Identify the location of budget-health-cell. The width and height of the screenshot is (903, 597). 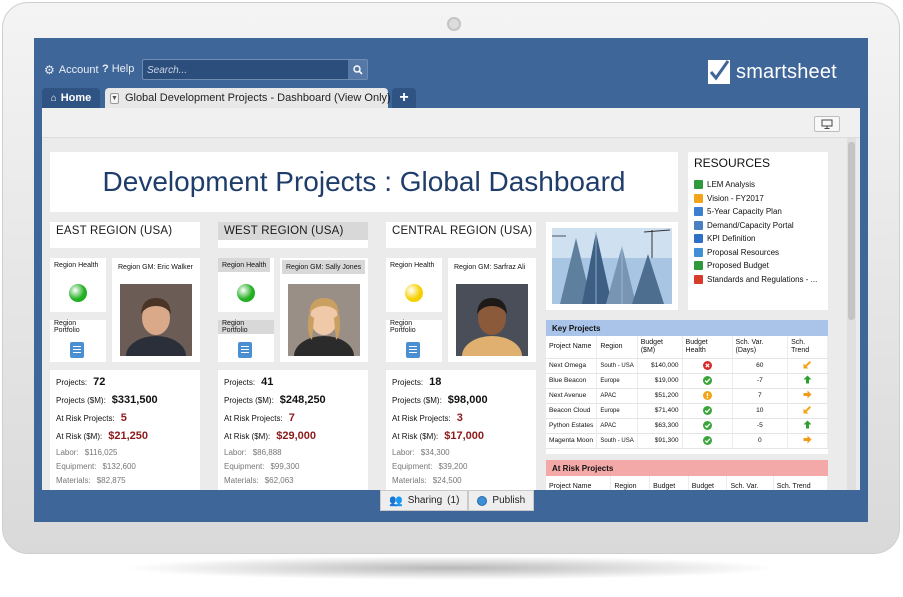
(707, 411).